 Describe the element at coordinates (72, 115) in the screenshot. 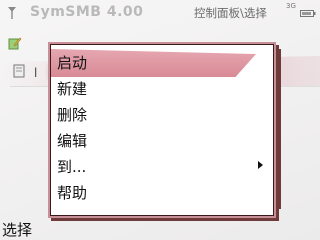

I see `menu-item-label: 删除` at that location.